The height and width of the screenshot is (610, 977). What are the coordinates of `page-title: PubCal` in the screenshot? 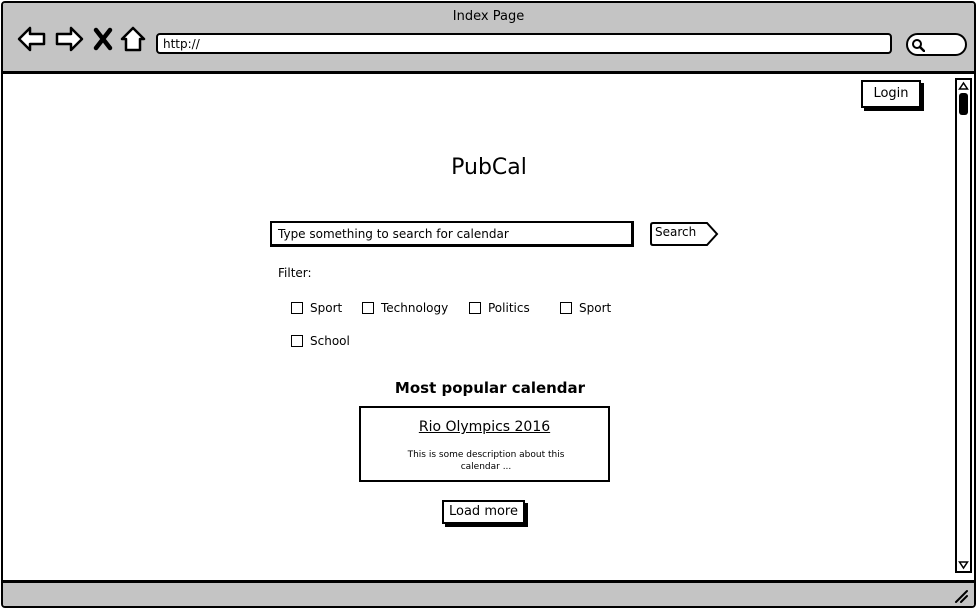 It's located at (489, 167).